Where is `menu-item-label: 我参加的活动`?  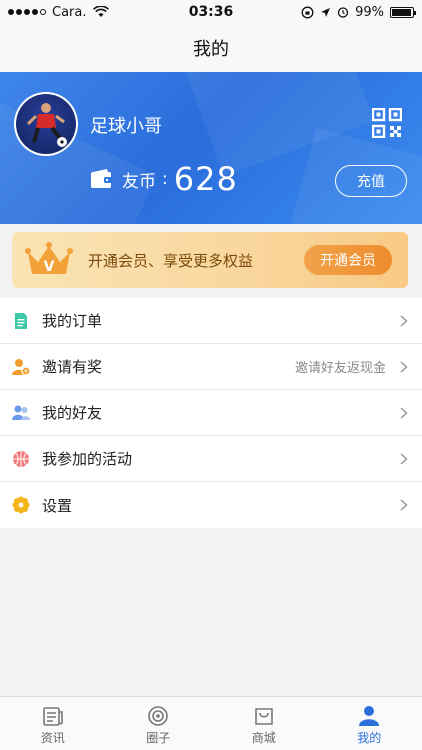 menu-item-label: 我参加的活动 is located at coordinates (87, 459).